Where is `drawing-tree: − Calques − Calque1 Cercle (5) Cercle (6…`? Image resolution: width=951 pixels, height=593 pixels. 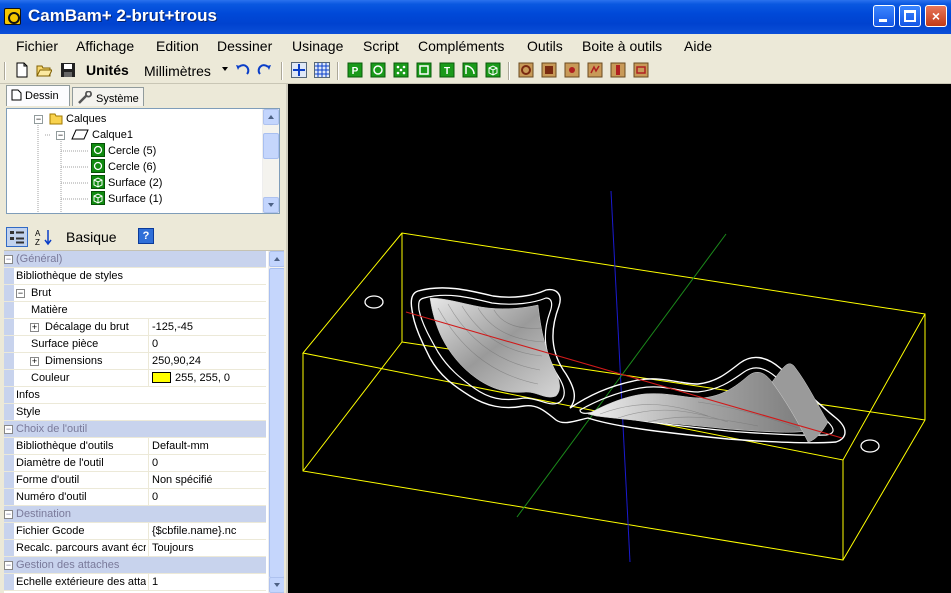
drawing-tree: − Calques − Calque1 Cercle (5) Cercle (6… is located at coordinates (143, 161).